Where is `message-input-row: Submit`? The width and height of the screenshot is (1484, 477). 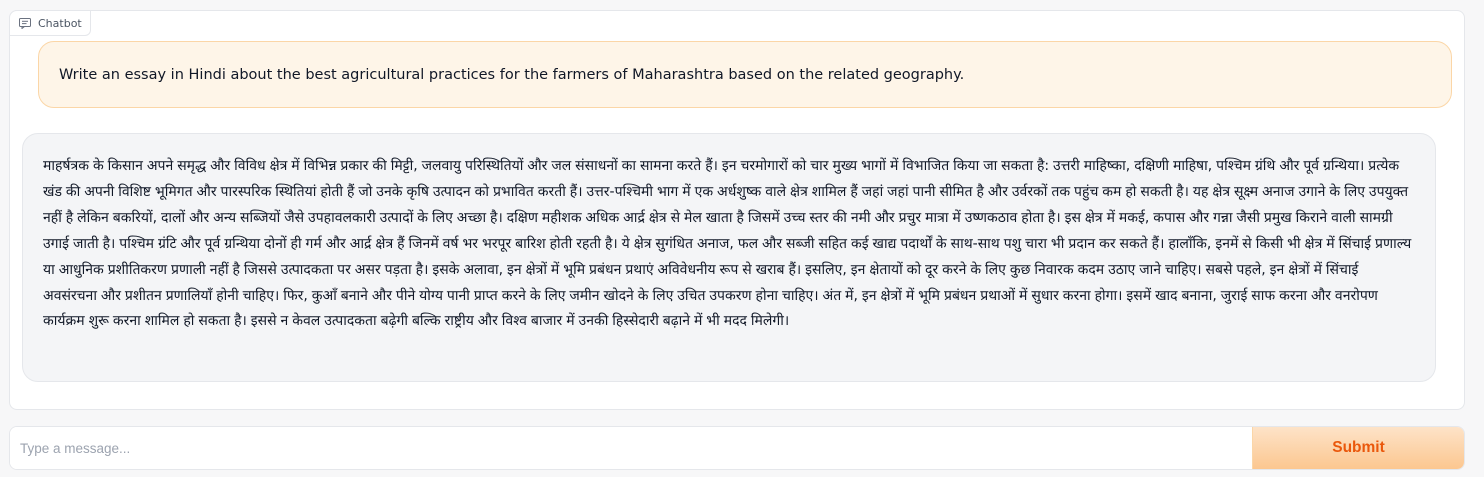
message-input-row: Submit is located at coordinates (737, 448).